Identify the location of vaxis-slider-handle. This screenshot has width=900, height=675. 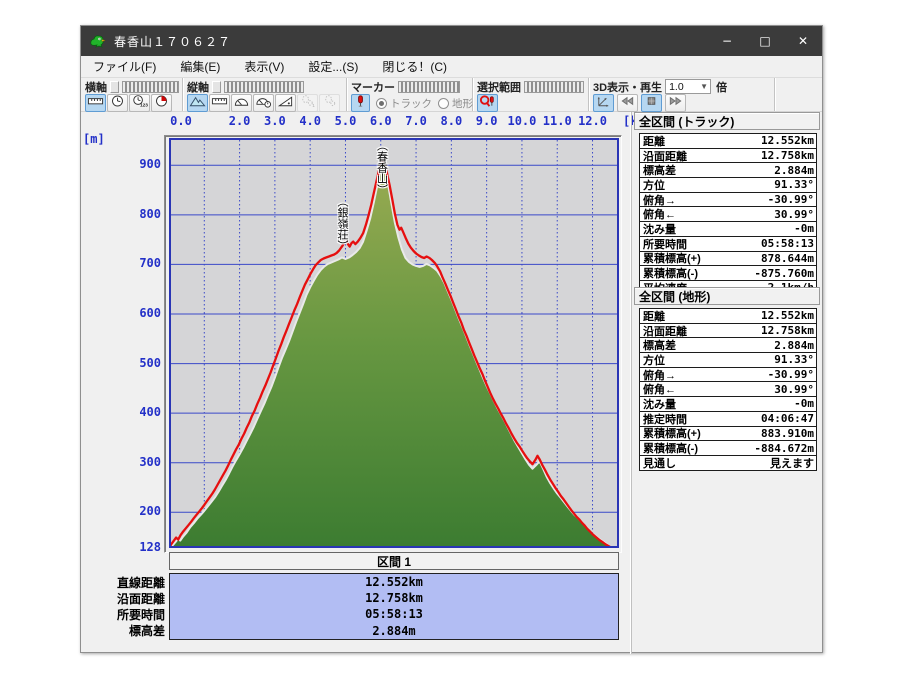
(216, 86).